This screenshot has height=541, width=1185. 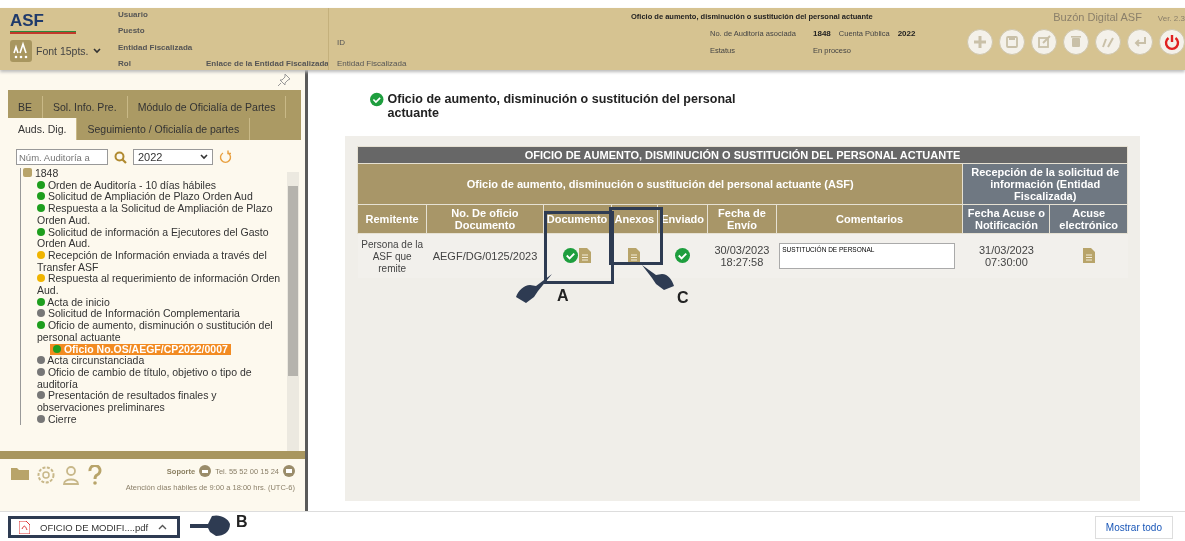 I want to click on table-title: OFICIO DE AUMENTO, DISMINUCIÓN O SUSTITUCIÓN DEL PERSONAL ACTUANTE, so click(x=742, y=155).